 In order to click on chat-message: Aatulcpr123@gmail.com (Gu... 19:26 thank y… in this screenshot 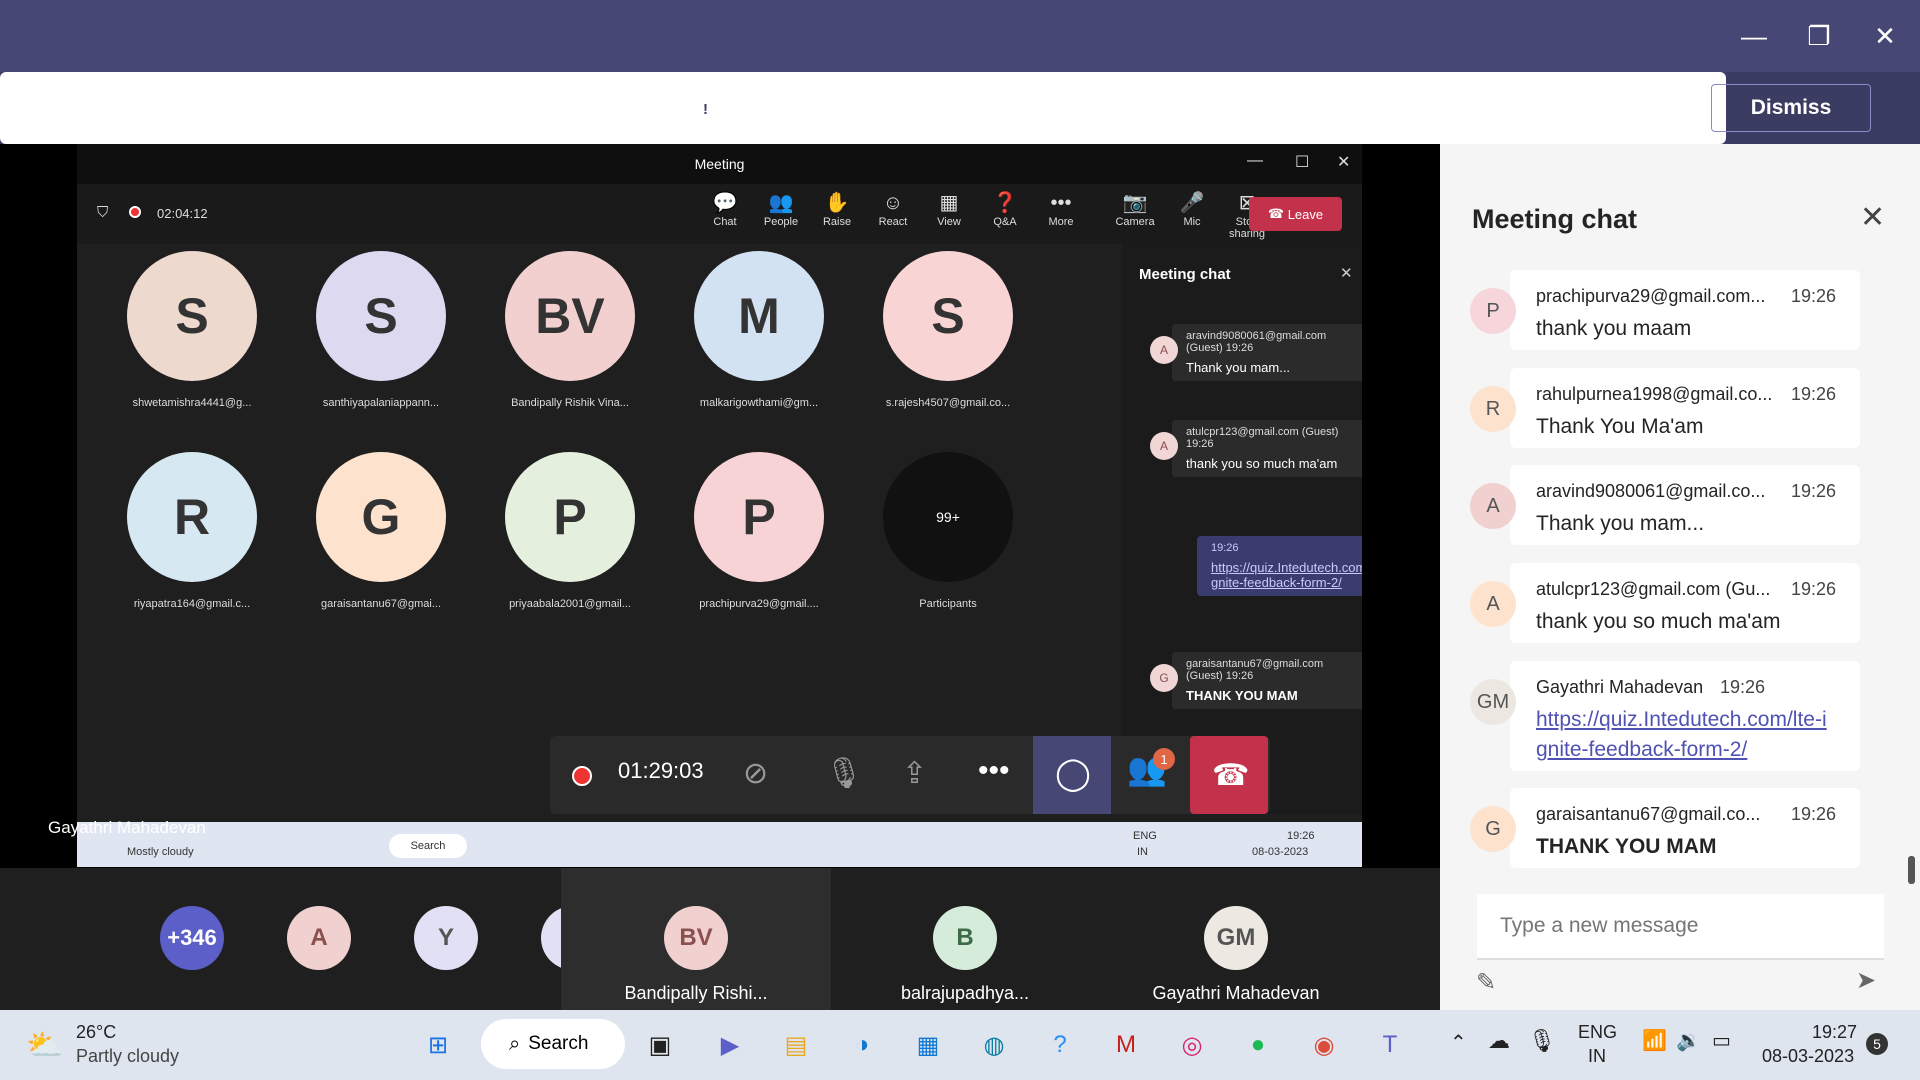, I will do `click(1665, 603)`.